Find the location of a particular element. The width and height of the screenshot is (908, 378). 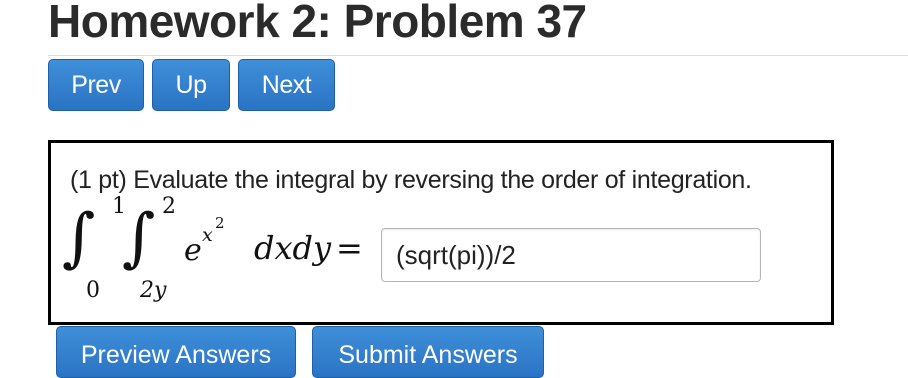

prev-button: Prev is located at coordinates (96, 85).